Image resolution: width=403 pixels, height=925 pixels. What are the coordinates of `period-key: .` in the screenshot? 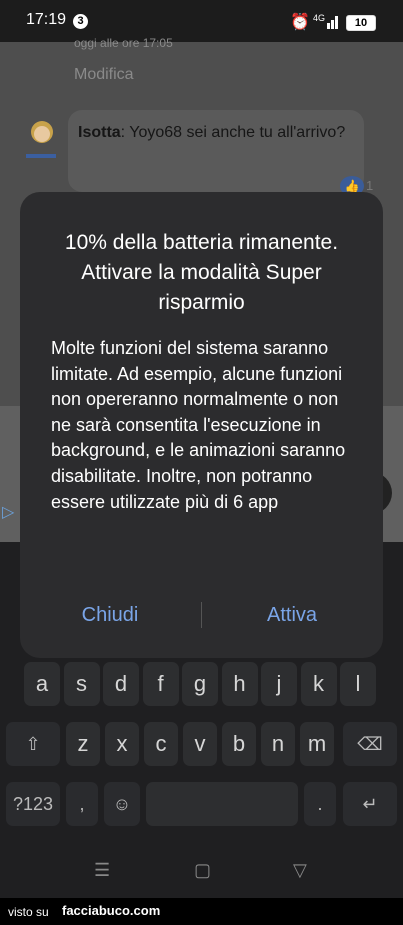 It's located at (320, 804).